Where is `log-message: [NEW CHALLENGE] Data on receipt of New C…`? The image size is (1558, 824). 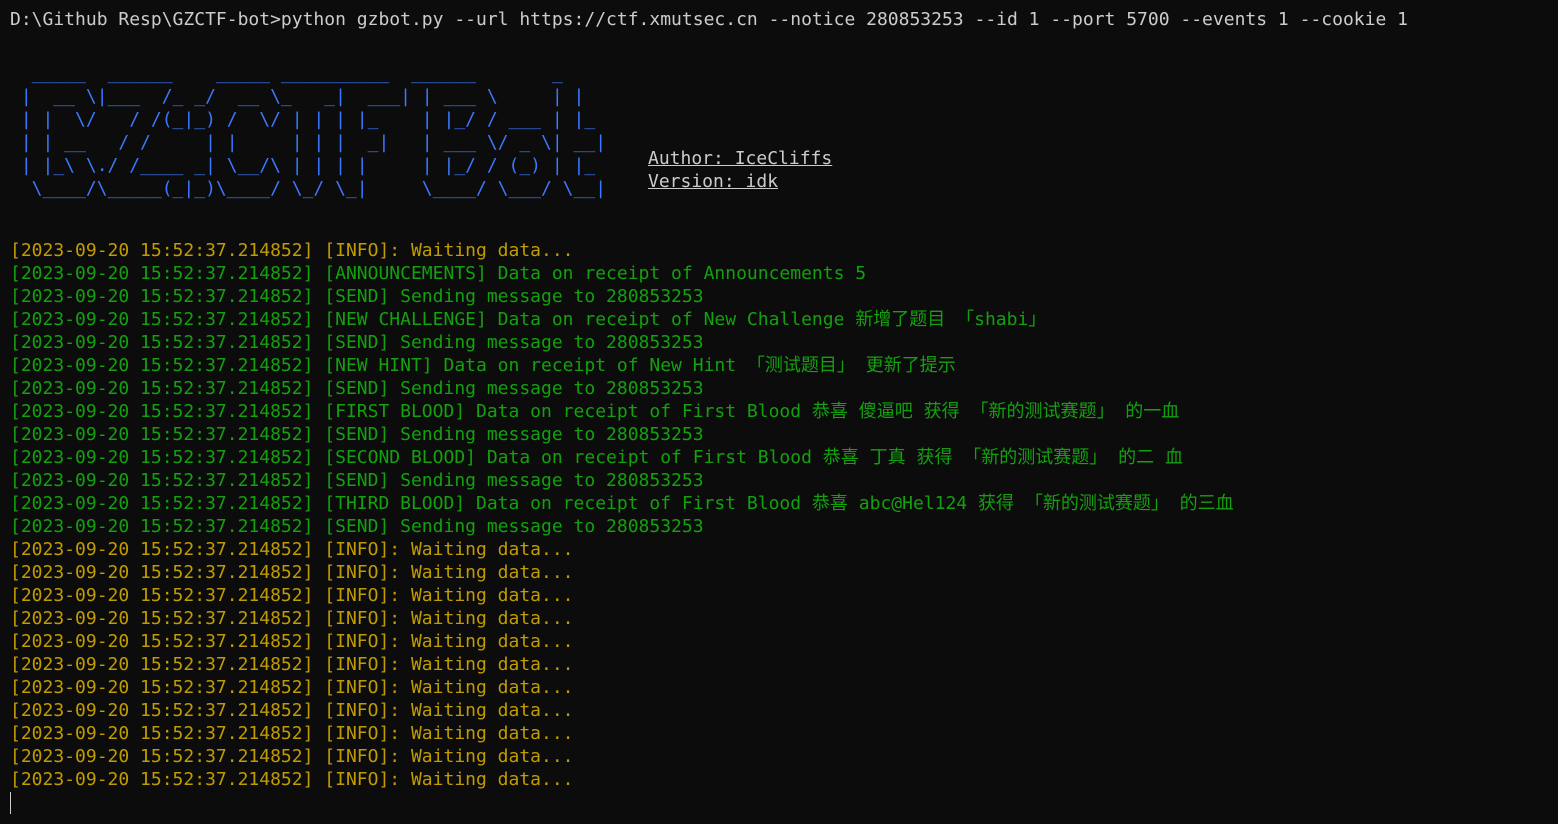 log-message: [NEW CHALLENGE] Data on receipt of New C… is located at coordinates (680, 319).